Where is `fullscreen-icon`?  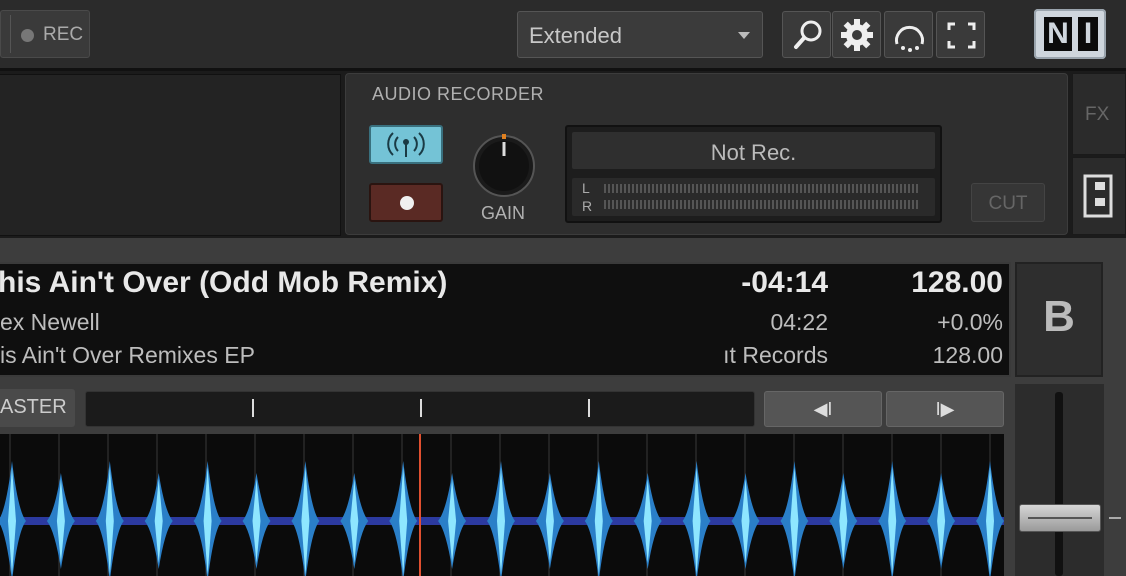
fullscreen-icon is located at coordinates (961, 35).